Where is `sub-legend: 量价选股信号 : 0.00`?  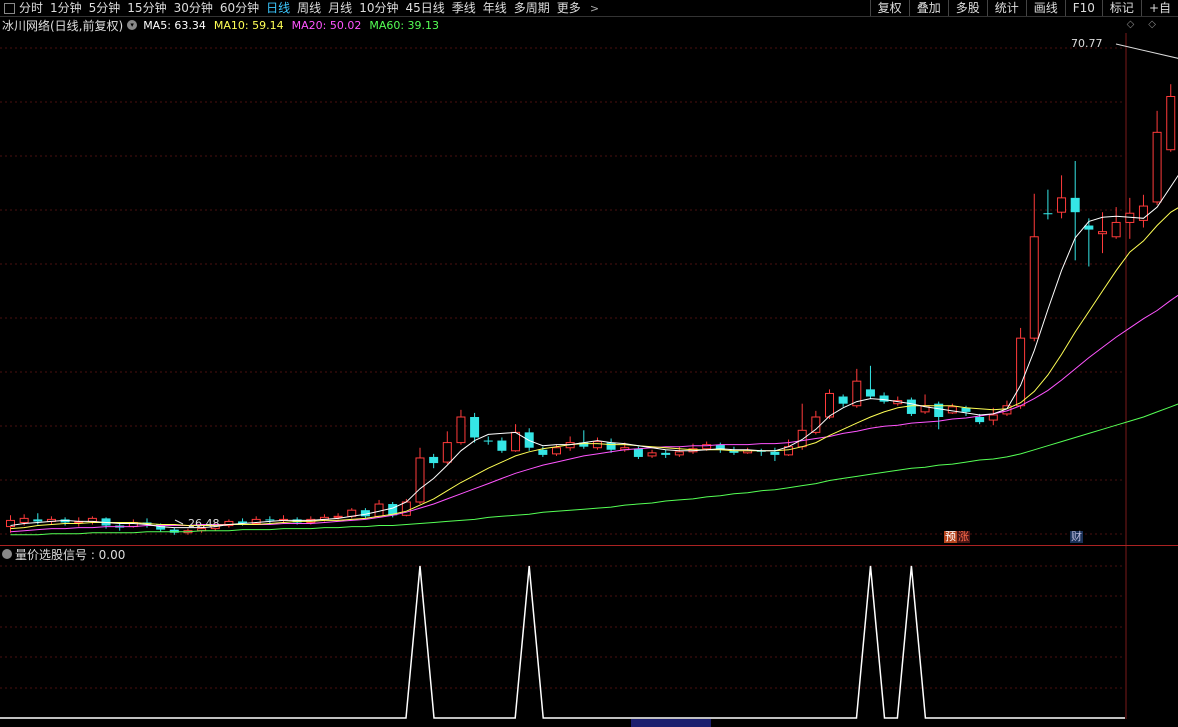
sub-legend: 量价选股信号 : 0.00 is located at coordinates (63, 554).